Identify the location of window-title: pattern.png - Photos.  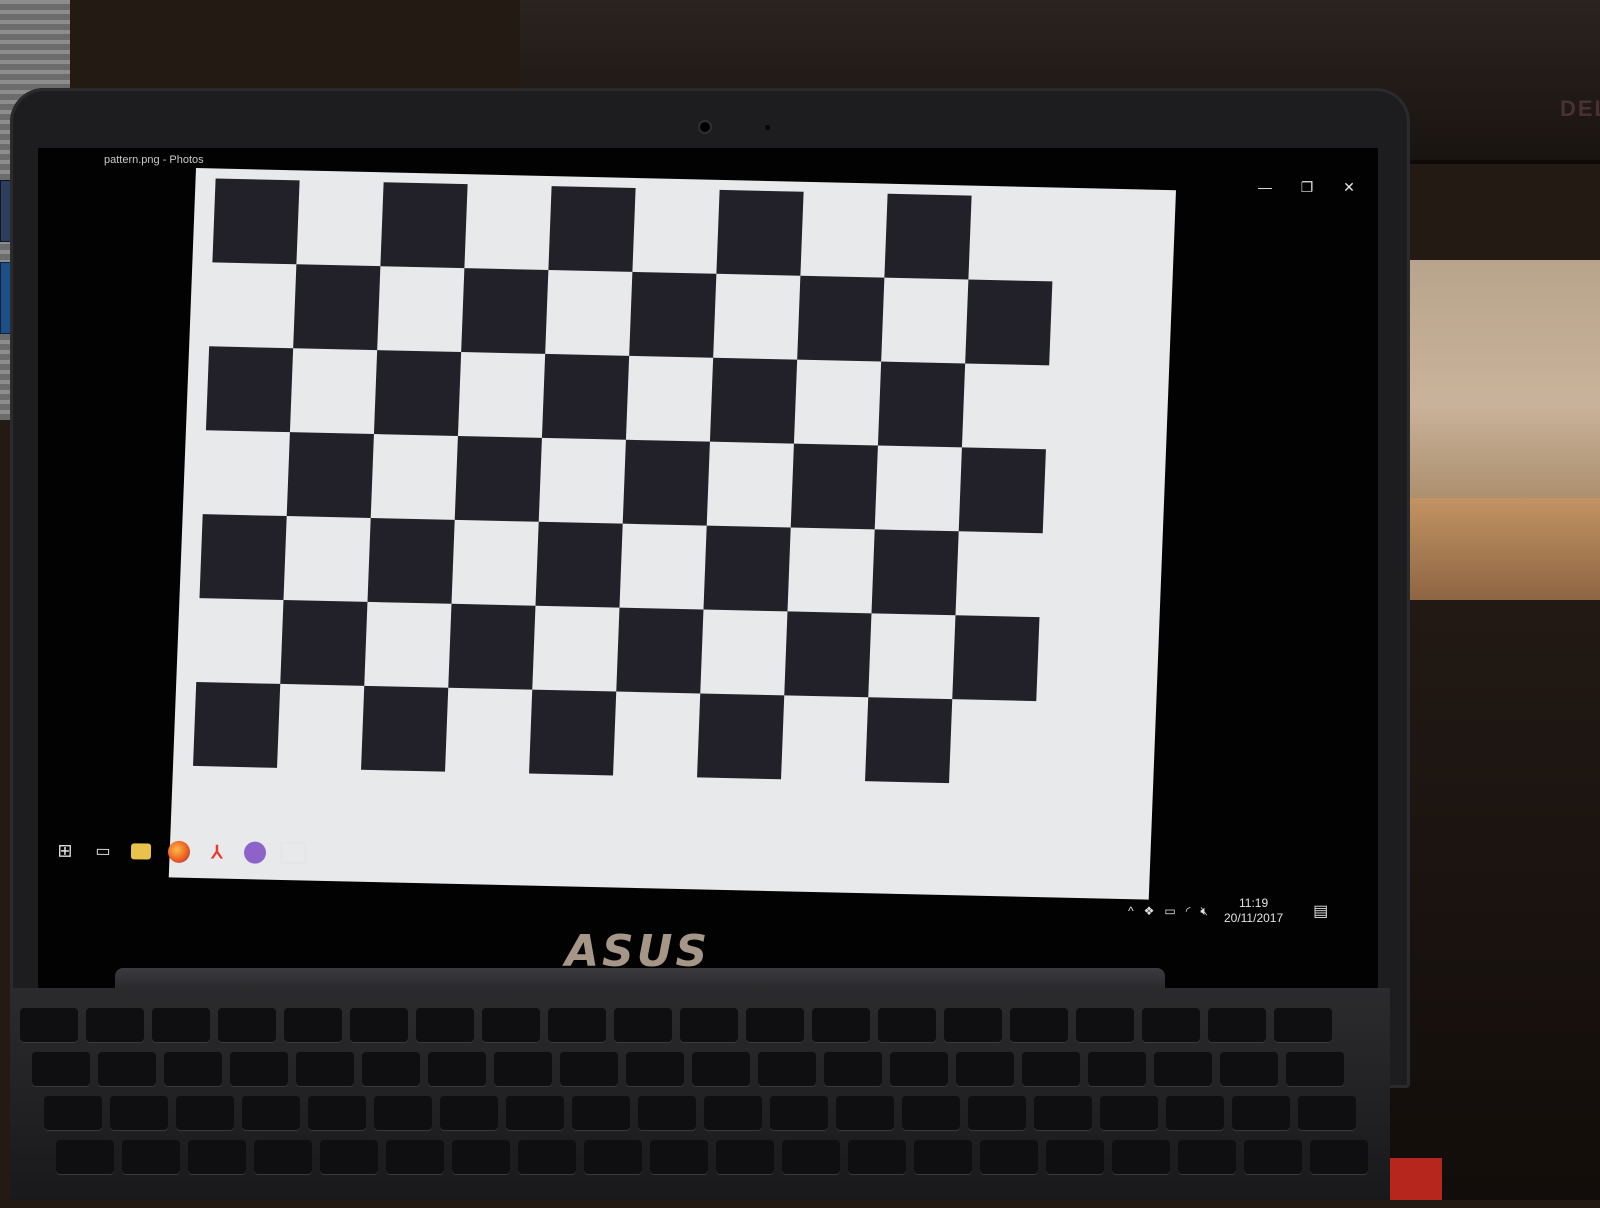
(154, 160).